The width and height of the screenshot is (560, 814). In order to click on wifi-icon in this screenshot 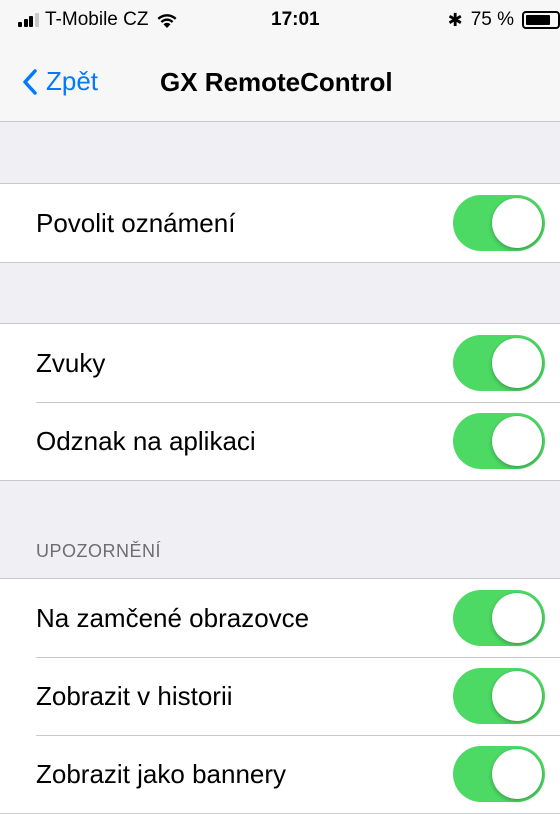, I will do `click(167, 20)`.